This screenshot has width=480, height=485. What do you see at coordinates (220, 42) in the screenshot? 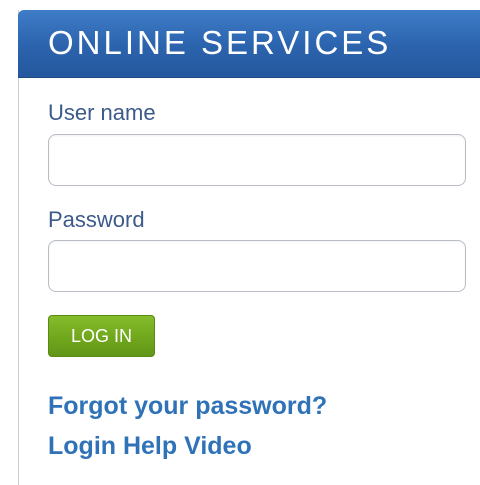
I see `page-title: ONLINE SERVICES` at bounding box center [220, 42].